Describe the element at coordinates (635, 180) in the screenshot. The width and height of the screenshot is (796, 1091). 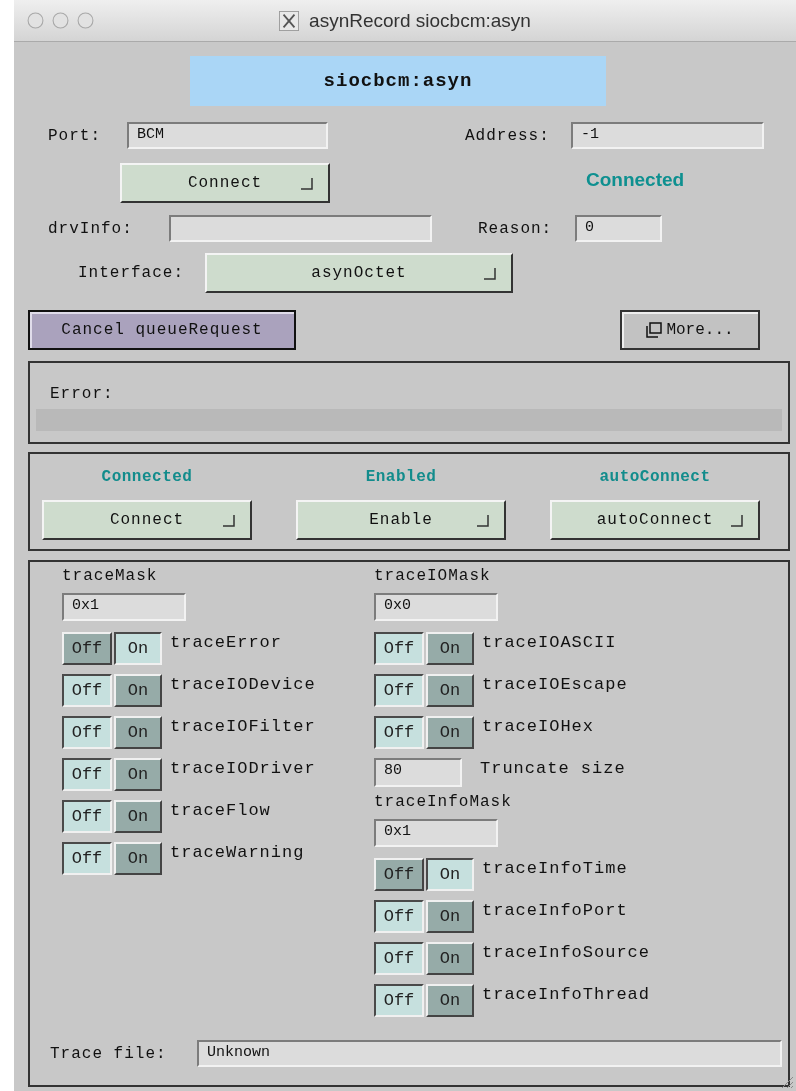
I see `connection-status: Connected` at that location.